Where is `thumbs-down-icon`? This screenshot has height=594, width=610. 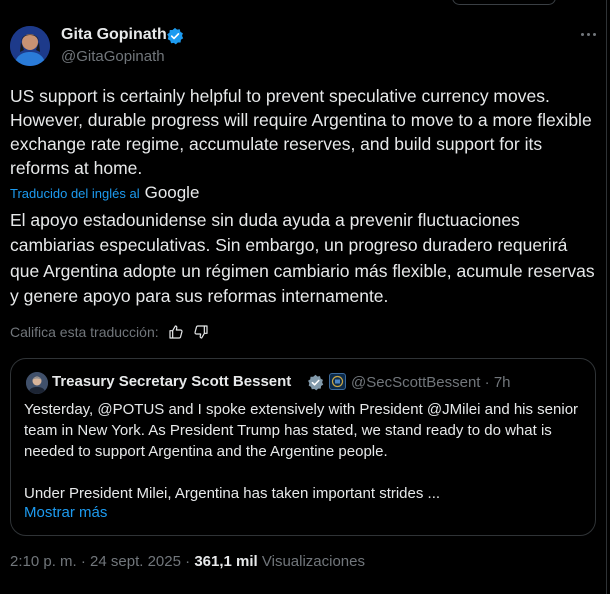
thumbs-down-icon is located at coordinates (201, 332).